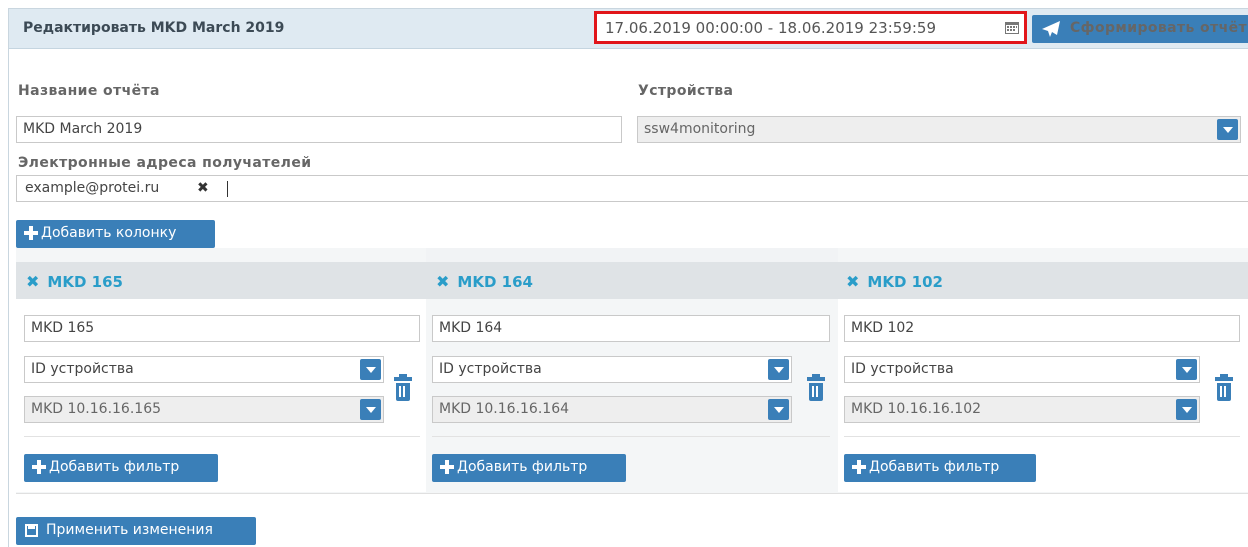 Image resolution: width=1248 pixels, height=547 pixels. What do you see at coordinates (83, 129) in the screenshot?
I see `report-name-value: MKD March 2019` at bounding box center [83, 129].